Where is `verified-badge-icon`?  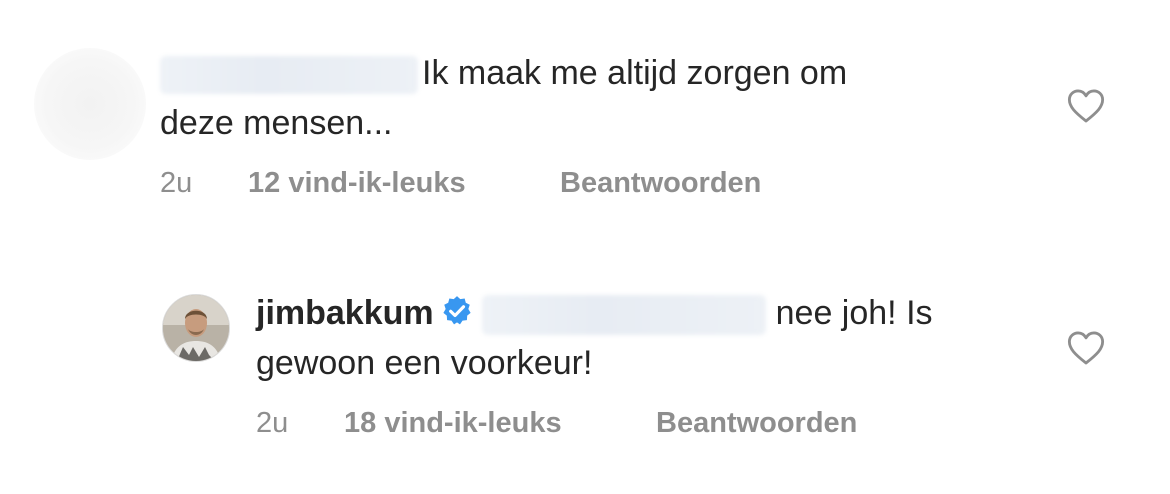 verified-badge-icon is located at coordinates (457, 310).